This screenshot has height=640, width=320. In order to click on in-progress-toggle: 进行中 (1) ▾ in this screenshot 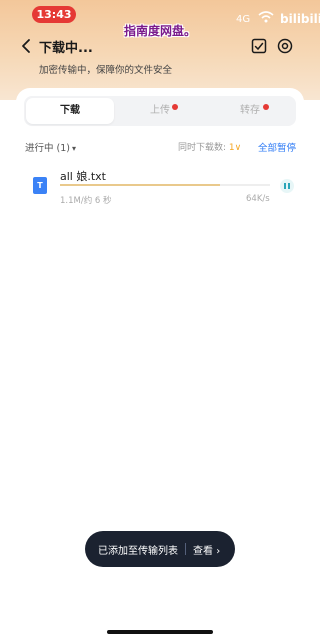, I will do `click(50, 147)`.